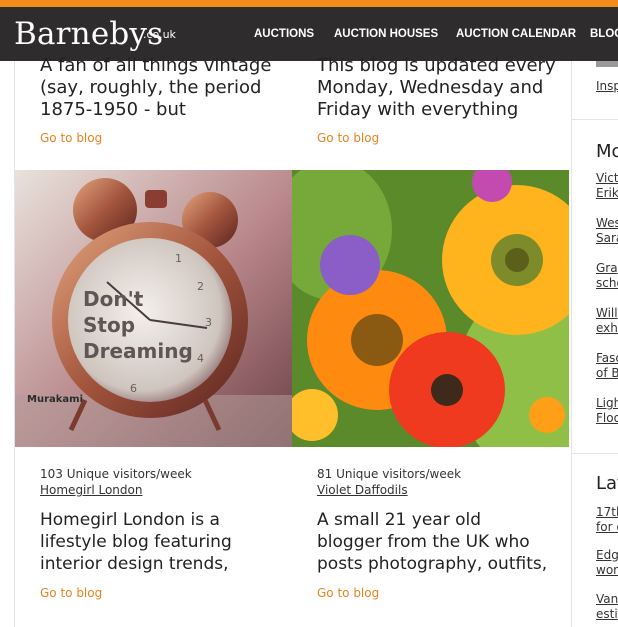 The image size is (618, 627). I want to click on sidebar-article-link: Edg wor, so click(607, 563).